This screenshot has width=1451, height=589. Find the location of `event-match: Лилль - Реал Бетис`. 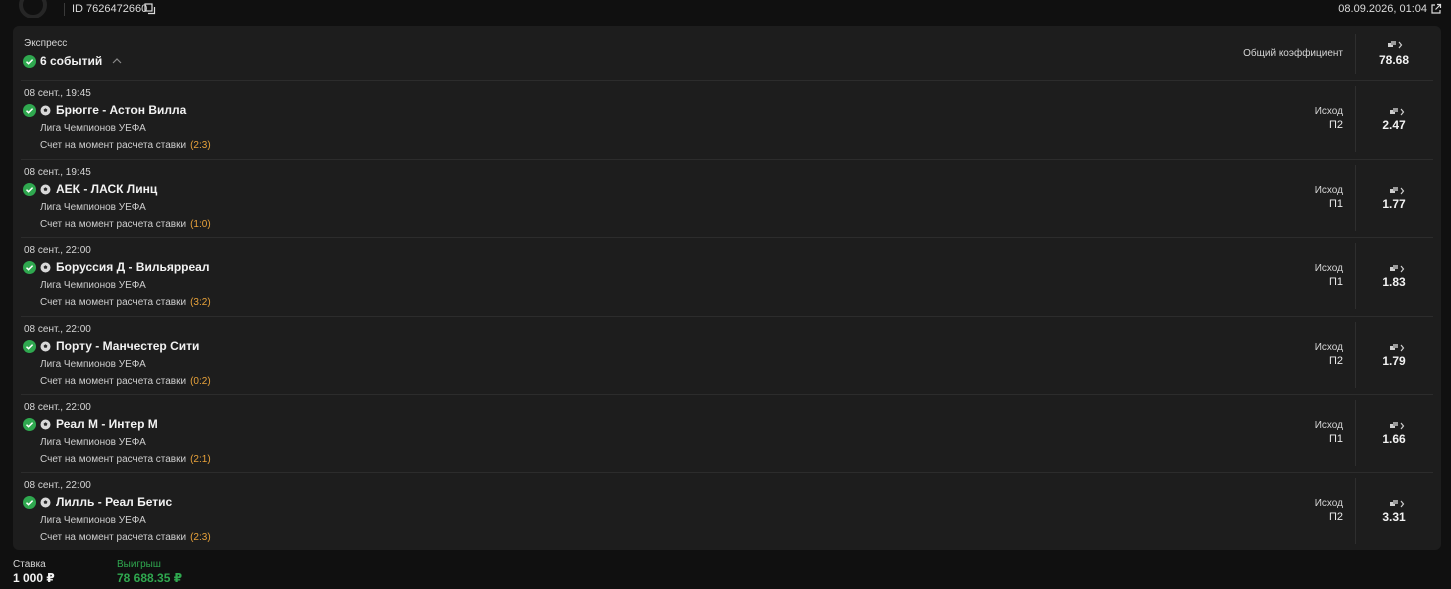

event-match: Лилль - Реал Бетис is located at coordinates (97, 502).